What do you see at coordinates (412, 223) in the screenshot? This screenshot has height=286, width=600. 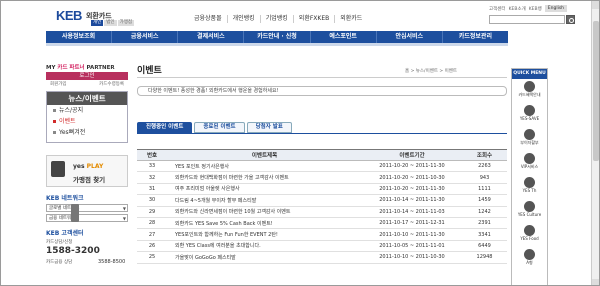 I see `event-period: 2011-10-17 ~ 2011-12-31` at bounding box center [412, 223].